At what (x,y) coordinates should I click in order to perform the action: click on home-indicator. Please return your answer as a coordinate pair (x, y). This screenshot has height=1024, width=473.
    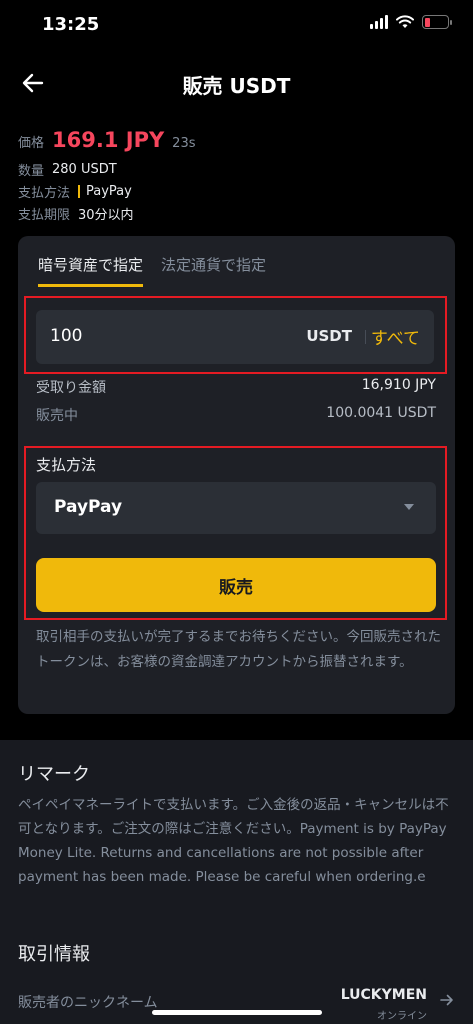
    Looking at the image, I should click on (237, 1012).